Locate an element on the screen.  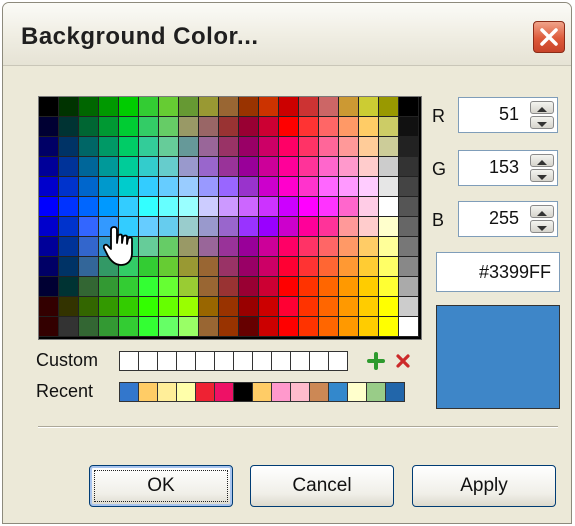
g-value: 153 is located at coordinates (504, 167).